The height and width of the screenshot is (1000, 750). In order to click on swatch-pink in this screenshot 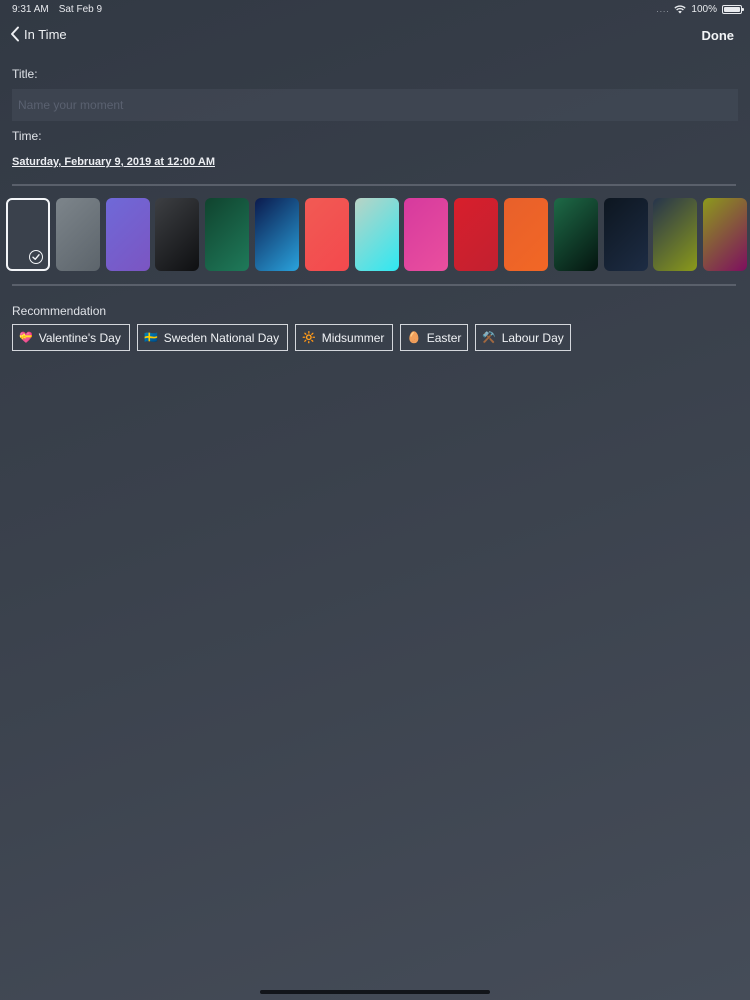, I will do `click(426, 234)`.